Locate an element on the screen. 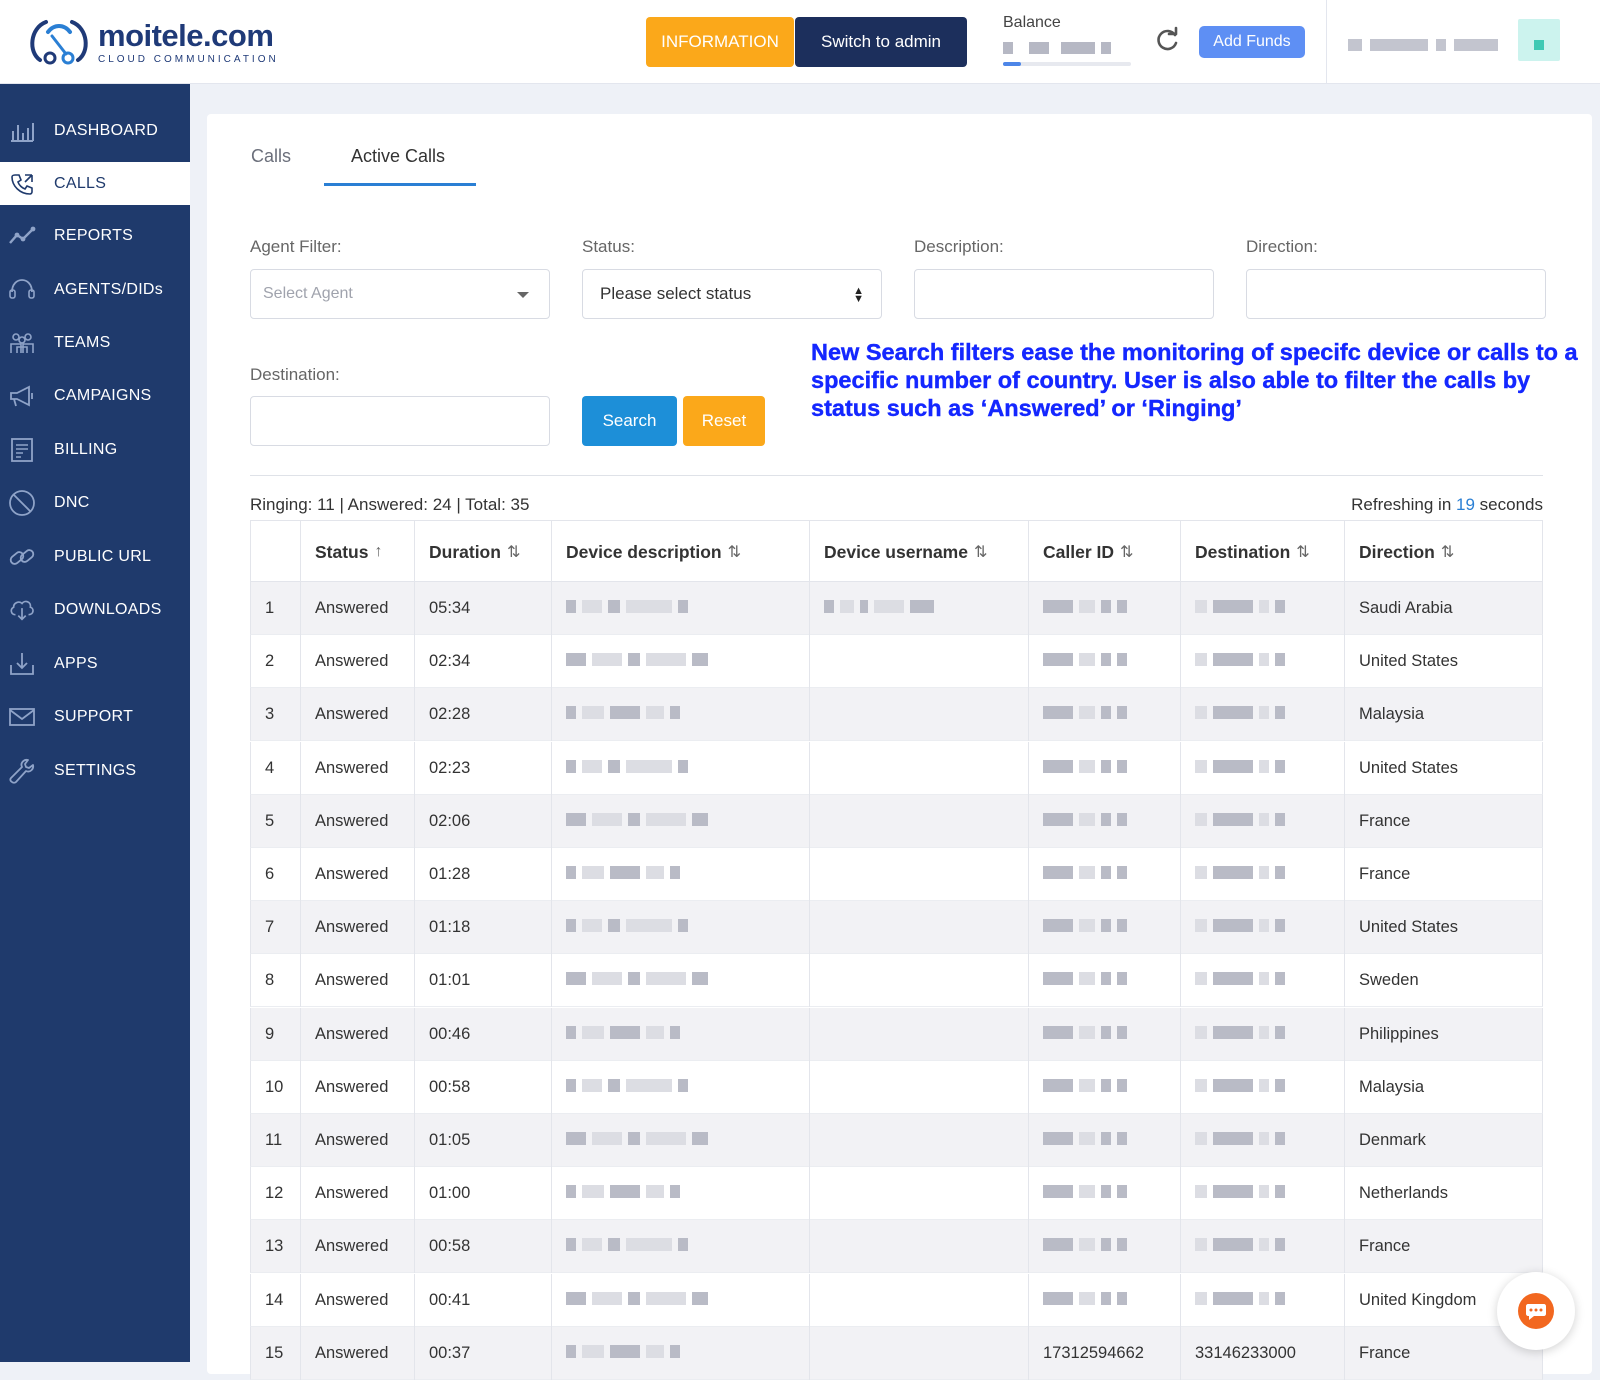 Image resolution: width=1600 pixels, height=1380 pixels. duration-cell: 05:34 is located at coordinates (483, 608).